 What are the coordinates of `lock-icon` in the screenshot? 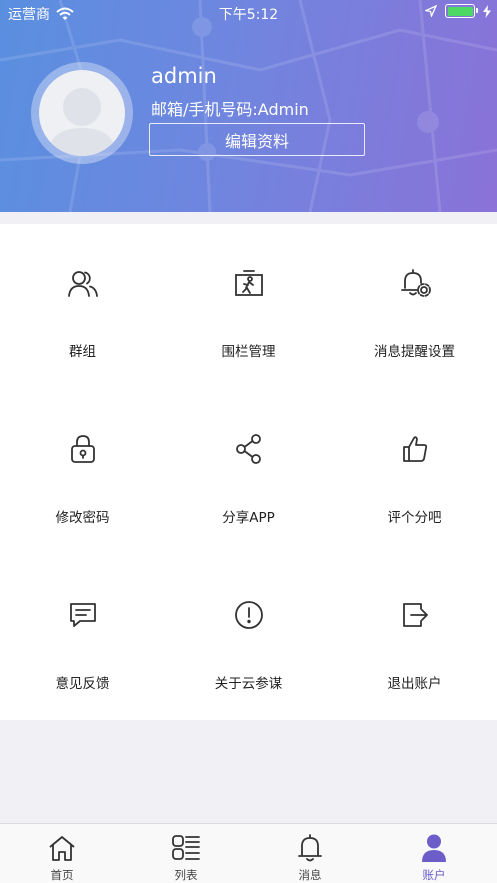 It's located at (82, 449).